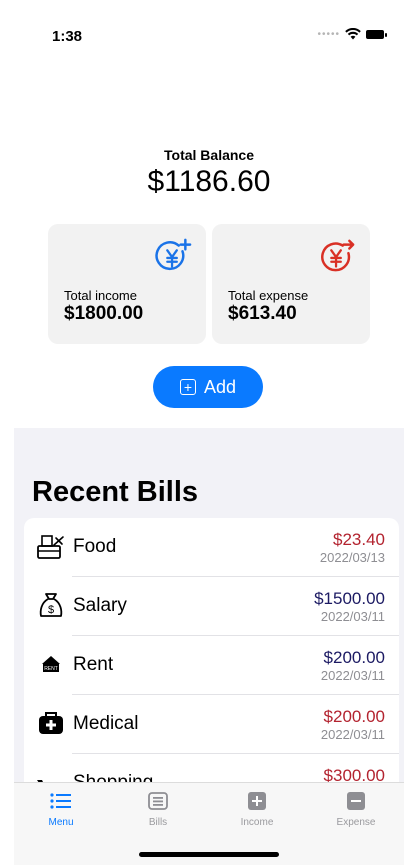 Image resolution: width=406 pixels, height=865 pixels. What do you see at coordinates (158, 801) in the screenshot?
I see `bill-icon` at bounding box center [158, 801].